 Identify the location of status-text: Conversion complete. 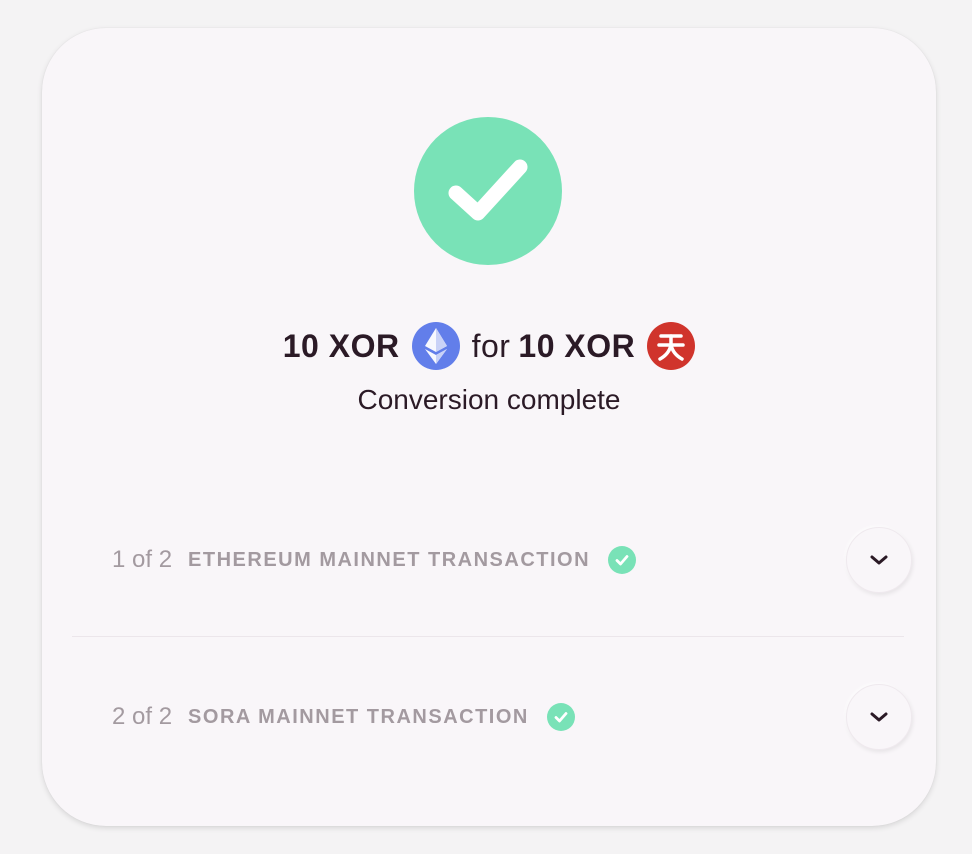
(489, 399).